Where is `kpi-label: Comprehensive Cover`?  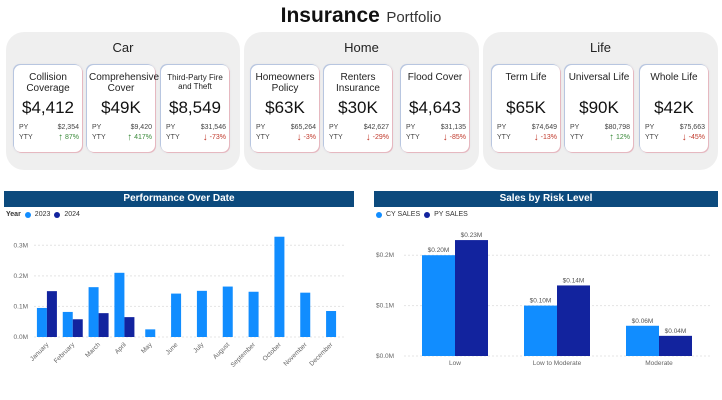 kpi-label: Comprehensive Cover is located at coordinates (124, 83).